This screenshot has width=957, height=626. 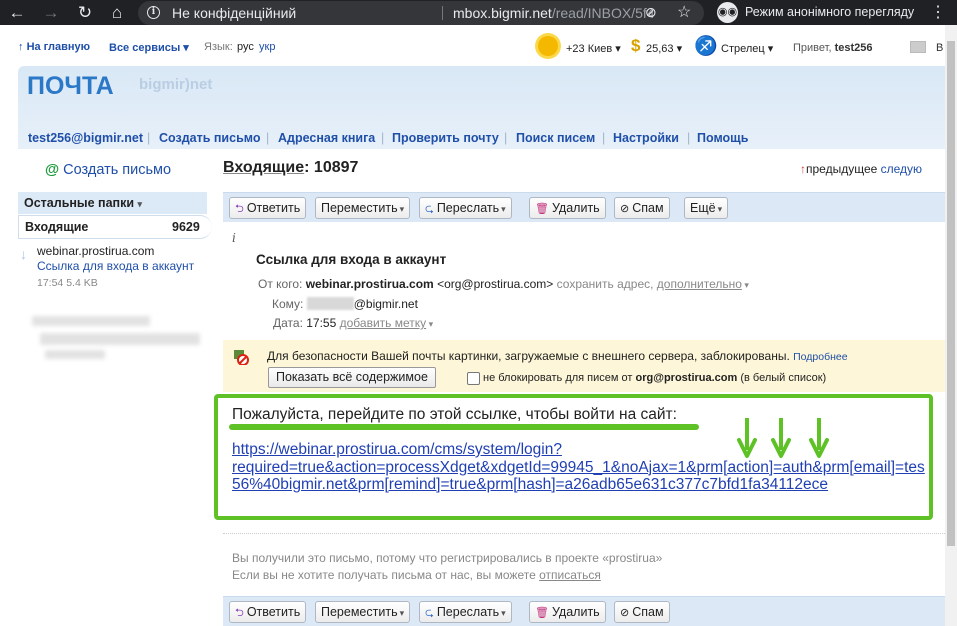 What do you see at coordinates (833, 48) in the screenshot?
I see `greeting: Привет, test256` at bounding box center [833, 48].